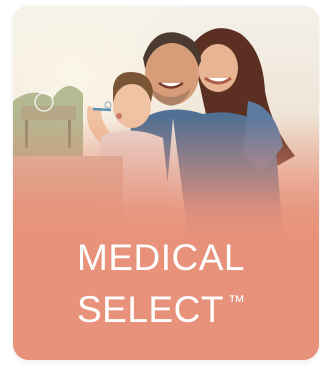  I want to click on plan-title-line-2: SELECT ™, so click(161, 306).